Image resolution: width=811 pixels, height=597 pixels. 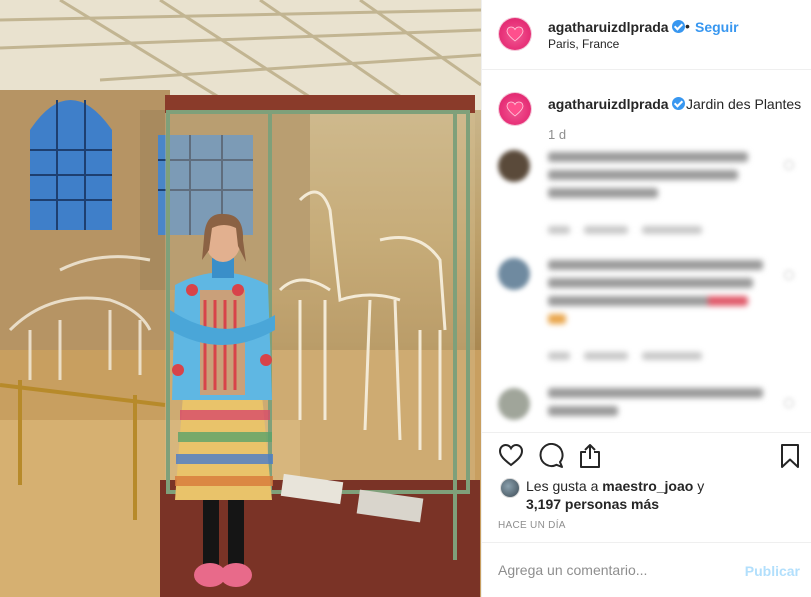 I want to click on comment-icon, so click(x=551, y=456).